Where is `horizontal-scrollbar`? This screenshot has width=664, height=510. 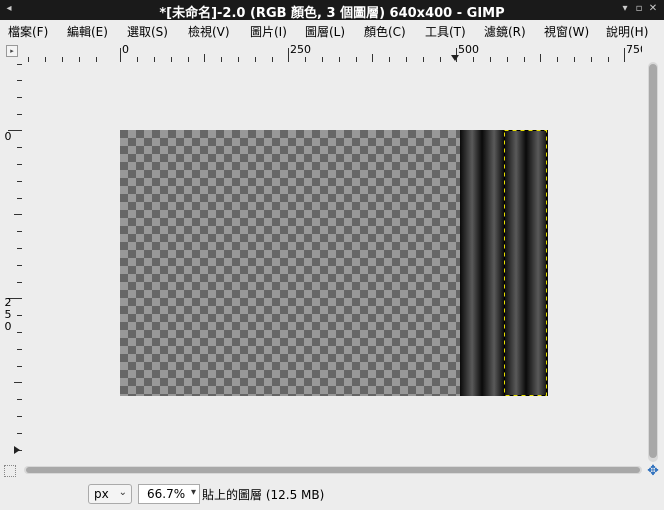 horizontal-scrollbar is located at coordinates (333, 470).